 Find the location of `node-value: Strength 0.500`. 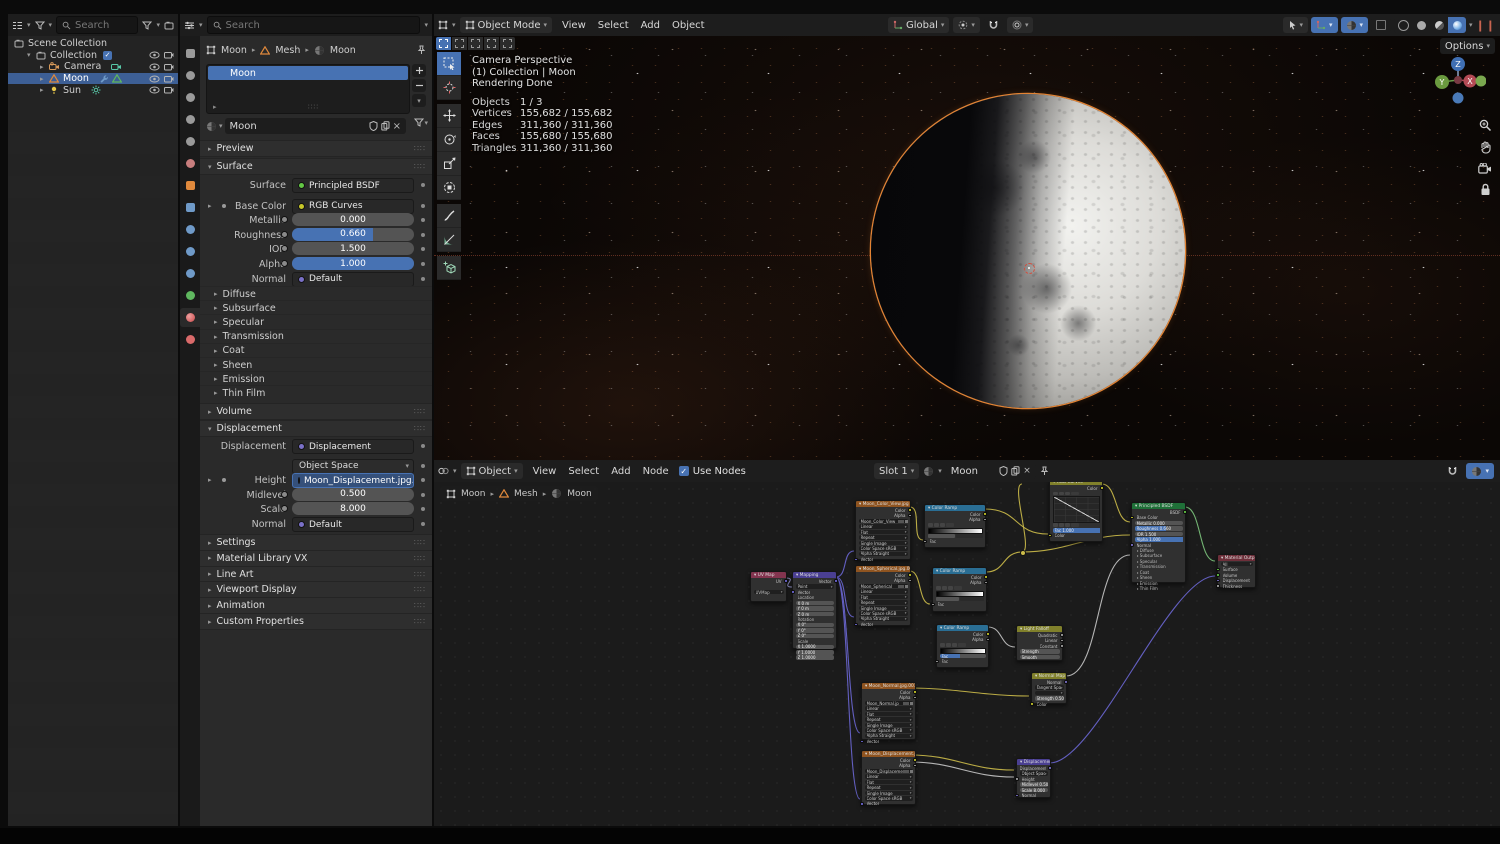

node-value: Strength 0.500 is located at coordinates (1049, 698).